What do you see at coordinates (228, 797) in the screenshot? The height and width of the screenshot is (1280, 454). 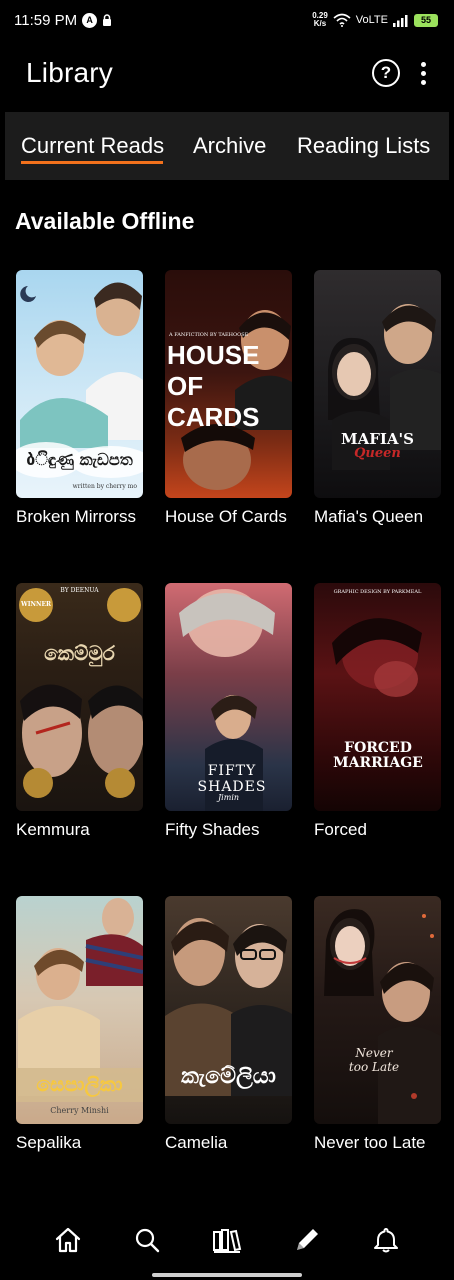 I see `cover-caption-2: Jimin` at bounding box center [228, 797].